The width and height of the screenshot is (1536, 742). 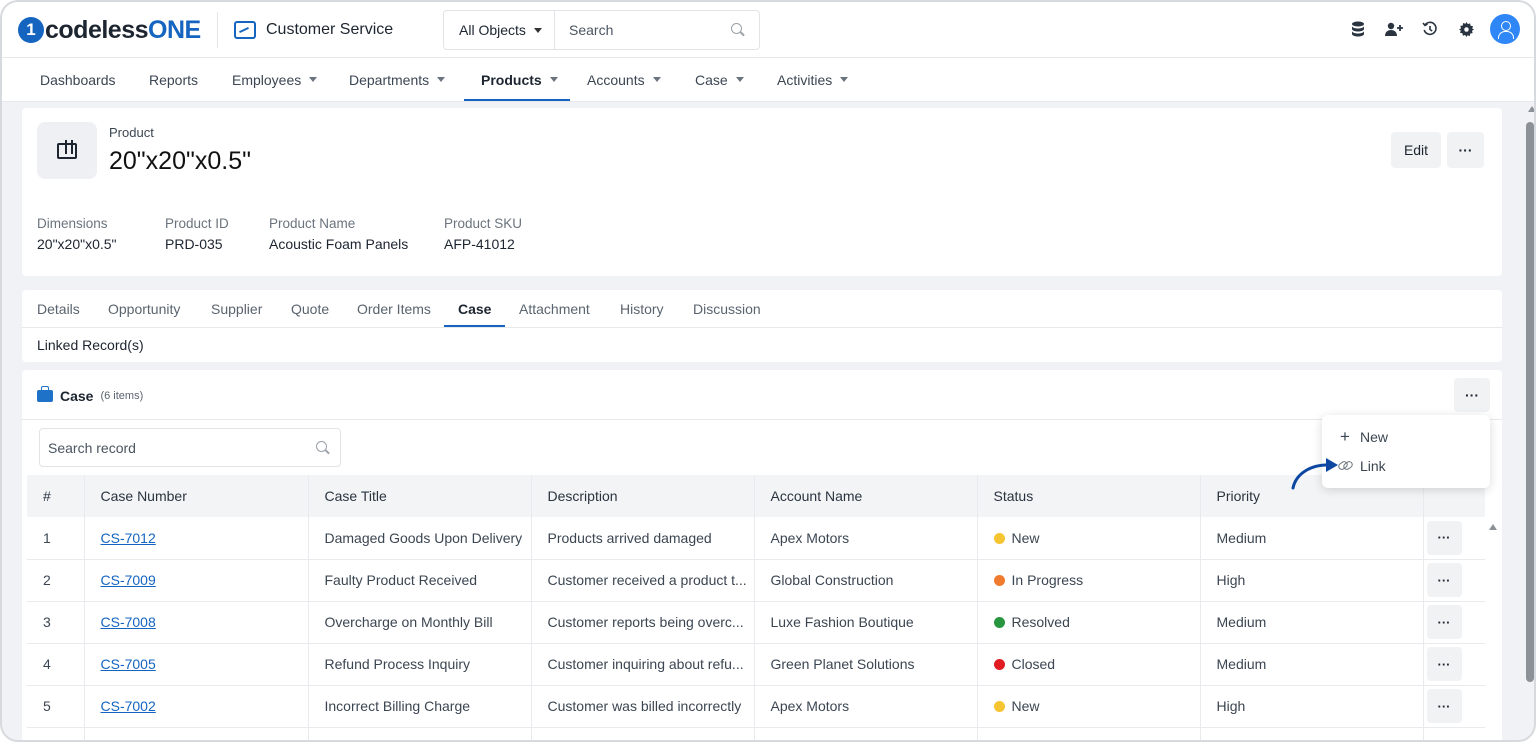 What do you see at coordinates (1472, 395) in the screenshot?
I see `case-list-more-button: ···` at bounding box center [1472, 395].